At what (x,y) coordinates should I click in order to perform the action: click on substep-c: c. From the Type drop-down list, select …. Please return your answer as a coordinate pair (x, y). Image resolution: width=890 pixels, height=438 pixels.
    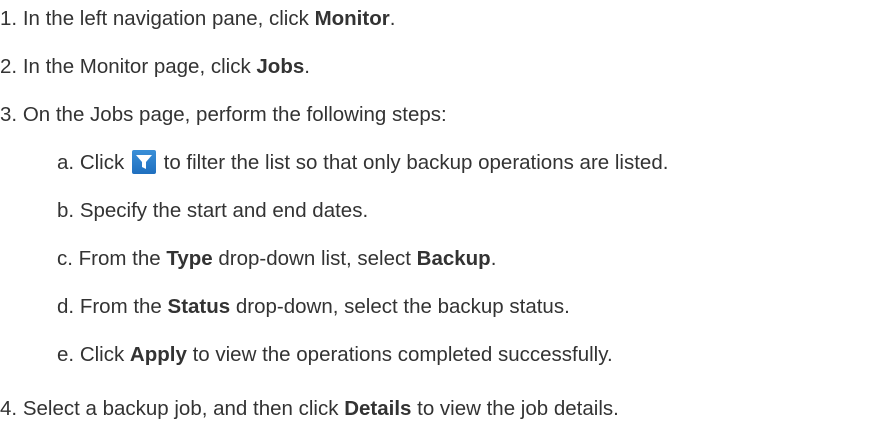
    Looking at the image, I should click on (276, 259).